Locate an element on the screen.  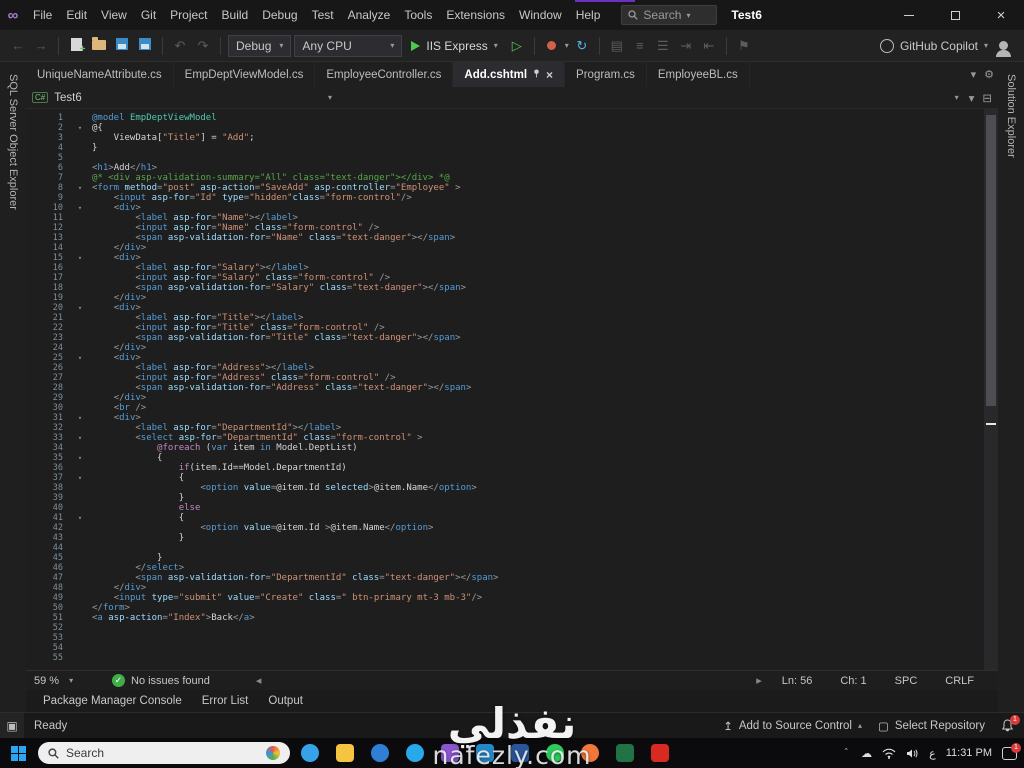
close-button: × is located at coordinates (1001, 15).